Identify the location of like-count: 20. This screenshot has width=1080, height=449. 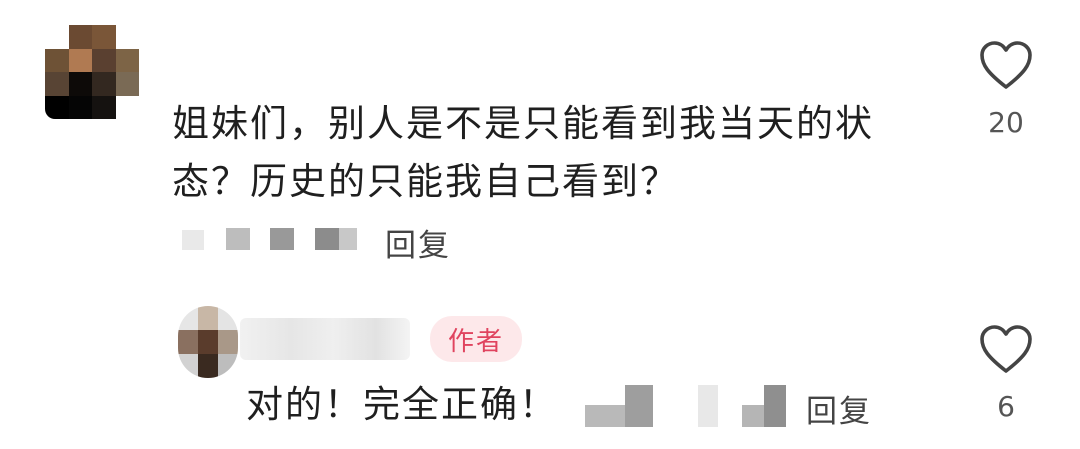
(1006, 122).